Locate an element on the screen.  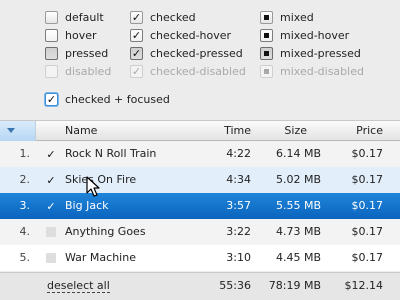
track-name: Rock N Roll Train is located at coordinates (111, 153).